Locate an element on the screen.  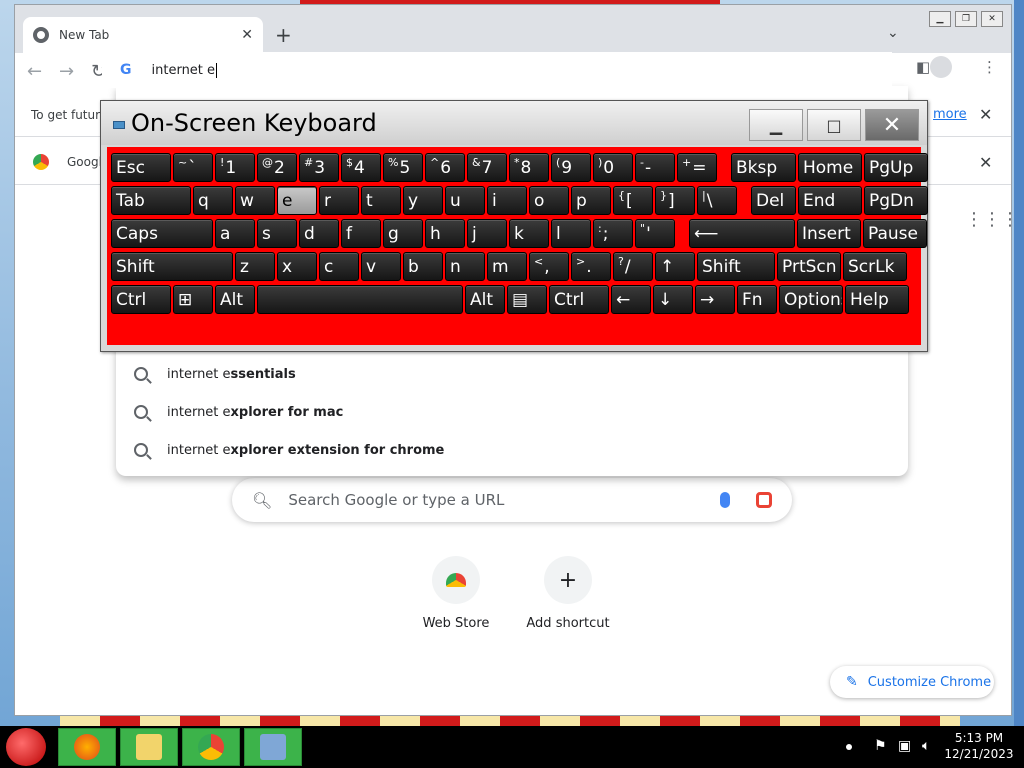
key: y is located at coordinates (423, 200).